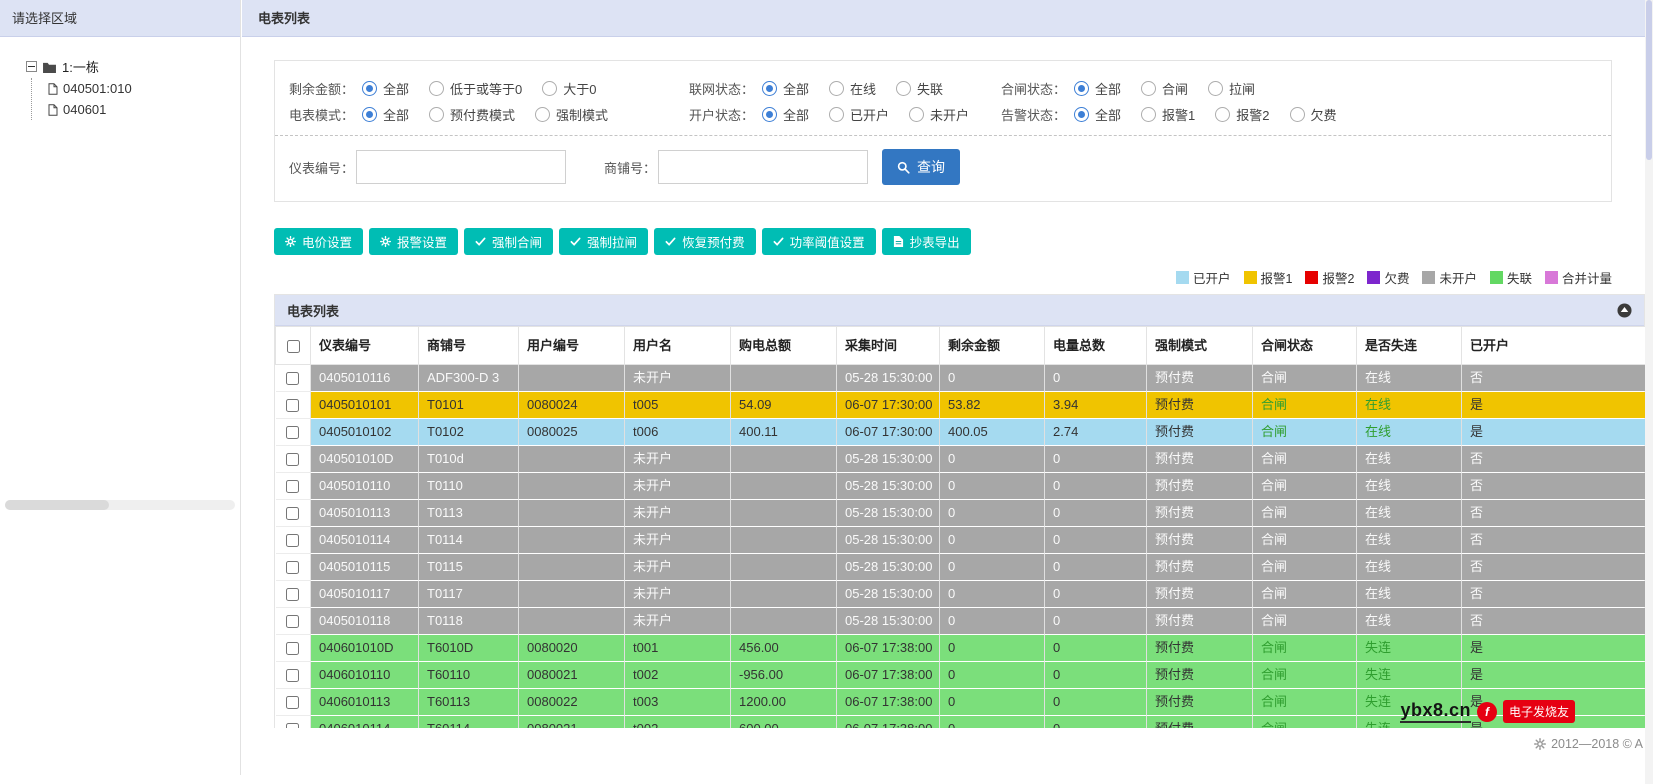 The height and width of the screenshot is (784, 1653). What do you see at coordinates (1649, 80) in the screenshot?
I see `scrollbar-thumb` at bounding box center [1649, 80].